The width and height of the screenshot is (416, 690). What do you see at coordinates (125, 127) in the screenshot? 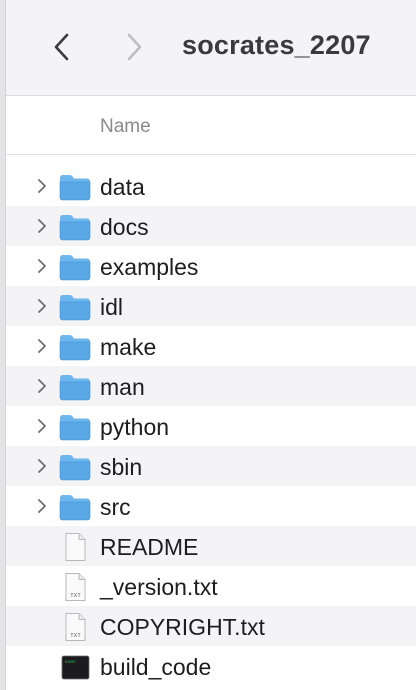
I see `name-column-header: Name` at bounding box center [125, 127].